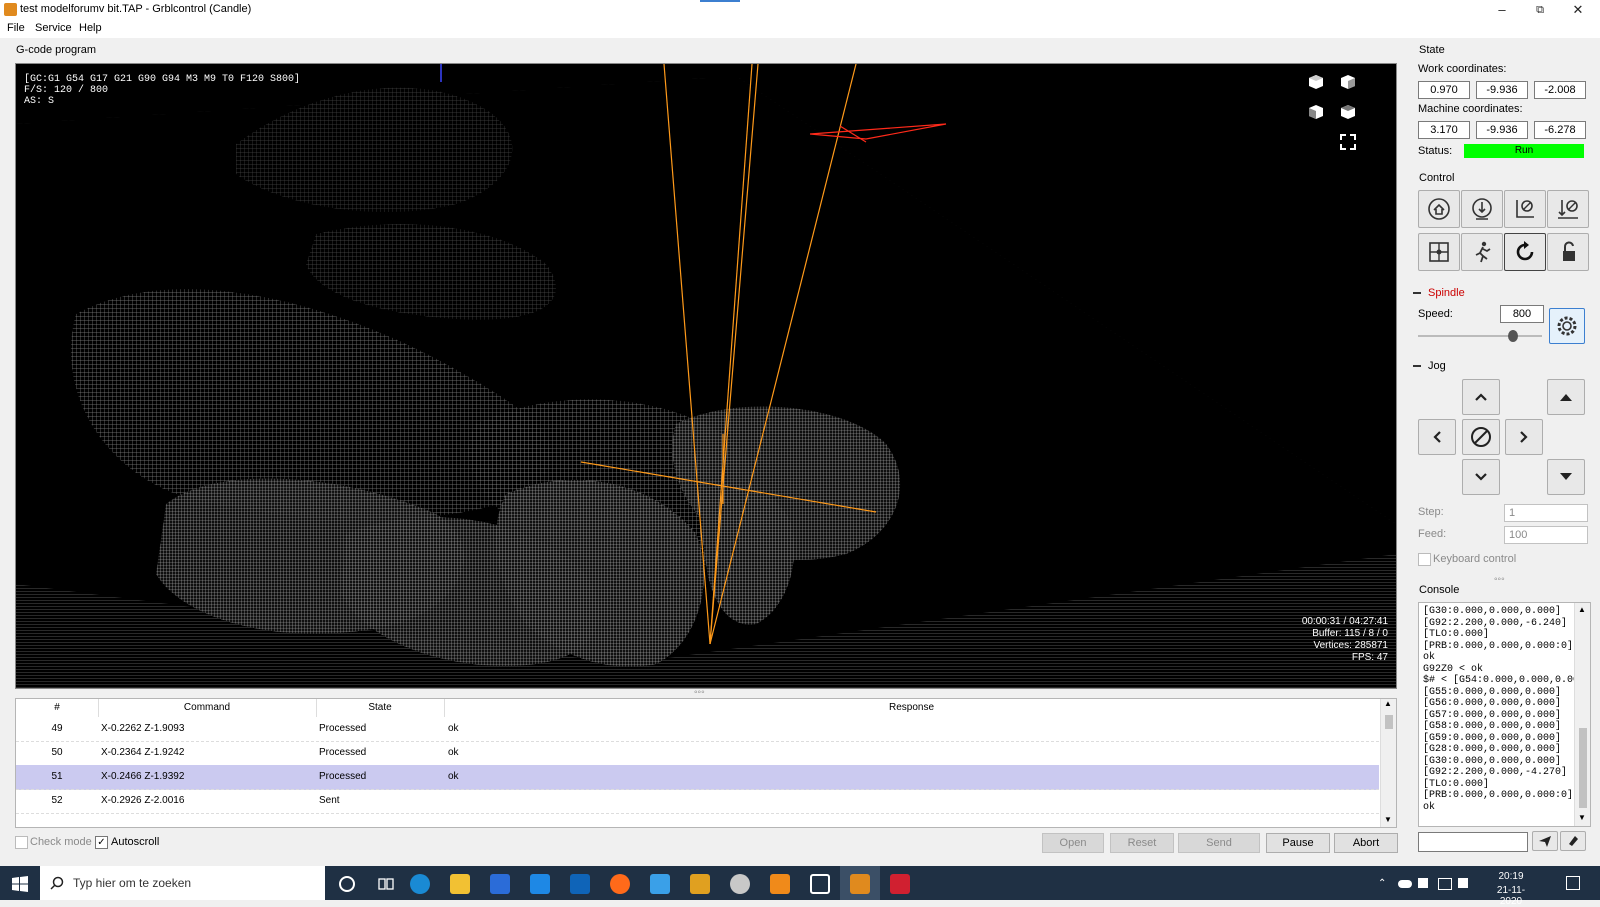 The height and width of the screenshot is (907, 1600). I want to click on table-row: 52 X-0.2926 Z-2.0016 Sent, so click(697, 801).